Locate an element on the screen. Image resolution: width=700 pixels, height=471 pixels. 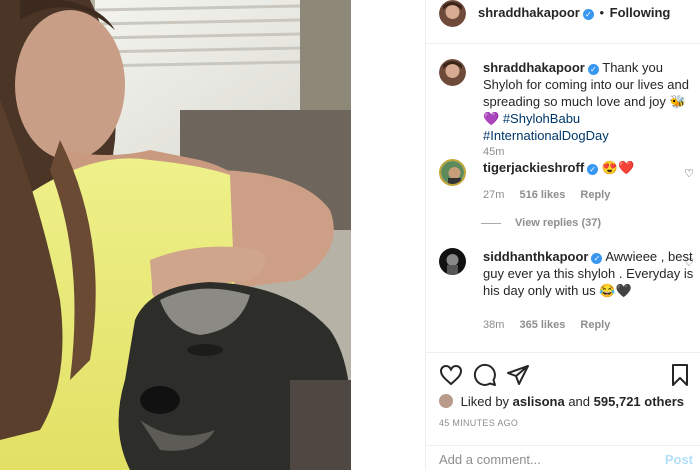
caption-avatar is located at coordinates (452, 72).